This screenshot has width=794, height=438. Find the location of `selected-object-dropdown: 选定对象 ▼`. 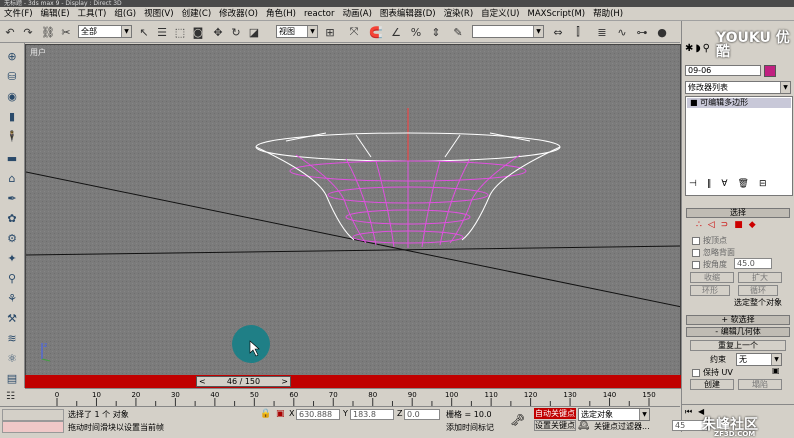

selected-object-dropdown: 选定对象 ▼ is located at coordinates (614, 414).